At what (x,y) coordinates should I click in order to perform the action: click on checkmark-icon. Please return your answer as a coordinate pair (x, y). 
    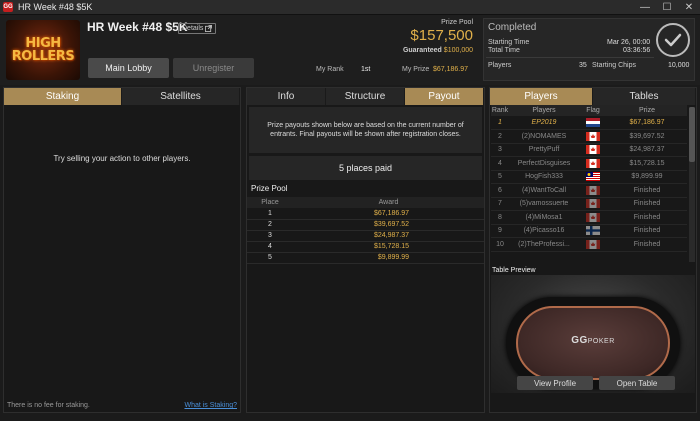
    Looking at the image, I should click on (673, 40).